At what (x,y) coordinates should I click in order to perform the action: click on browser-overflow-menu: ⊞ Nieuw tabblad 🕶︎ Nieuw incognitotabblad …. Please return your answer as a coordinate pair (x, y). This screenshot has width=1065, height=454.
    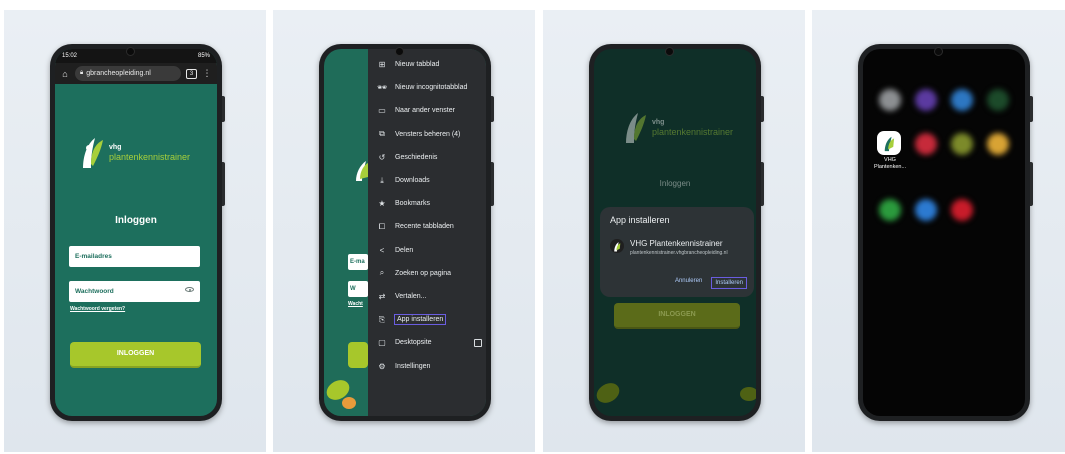
    Looking at the image, I should click on (427, 232).